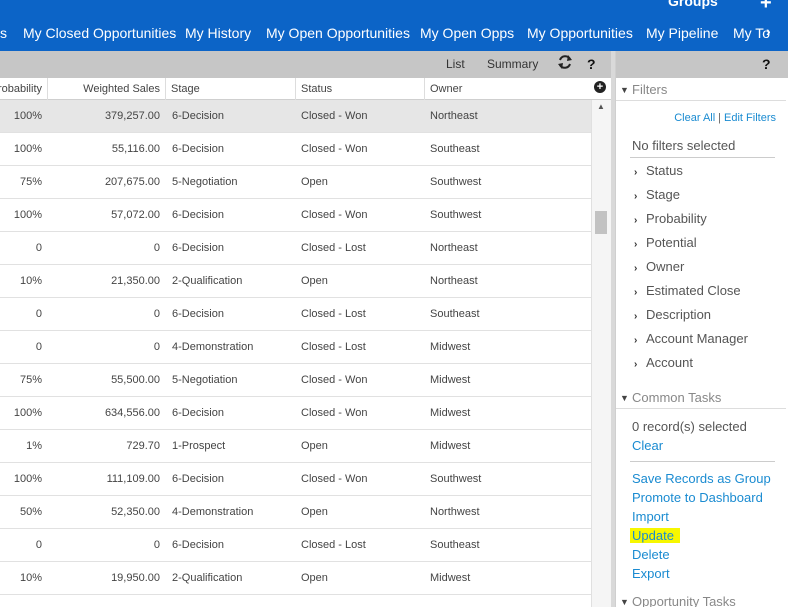  I want to click on common-tasks-section-header: ▼ Common Tasks, so click(701, 398).